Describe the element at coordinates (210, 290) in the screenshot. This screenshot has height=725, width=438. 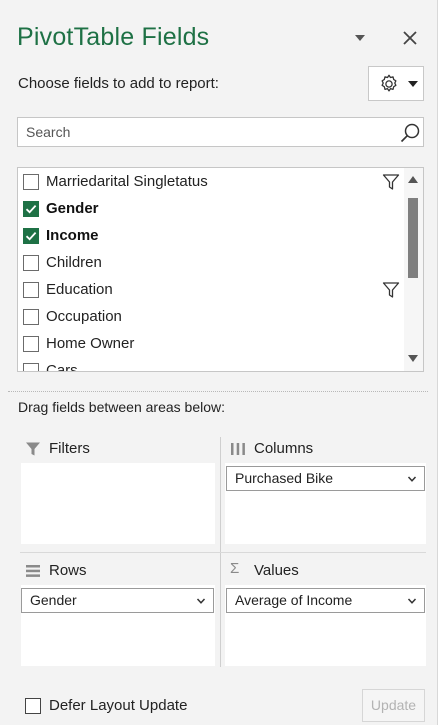
I see `field-item: Education` at that location.